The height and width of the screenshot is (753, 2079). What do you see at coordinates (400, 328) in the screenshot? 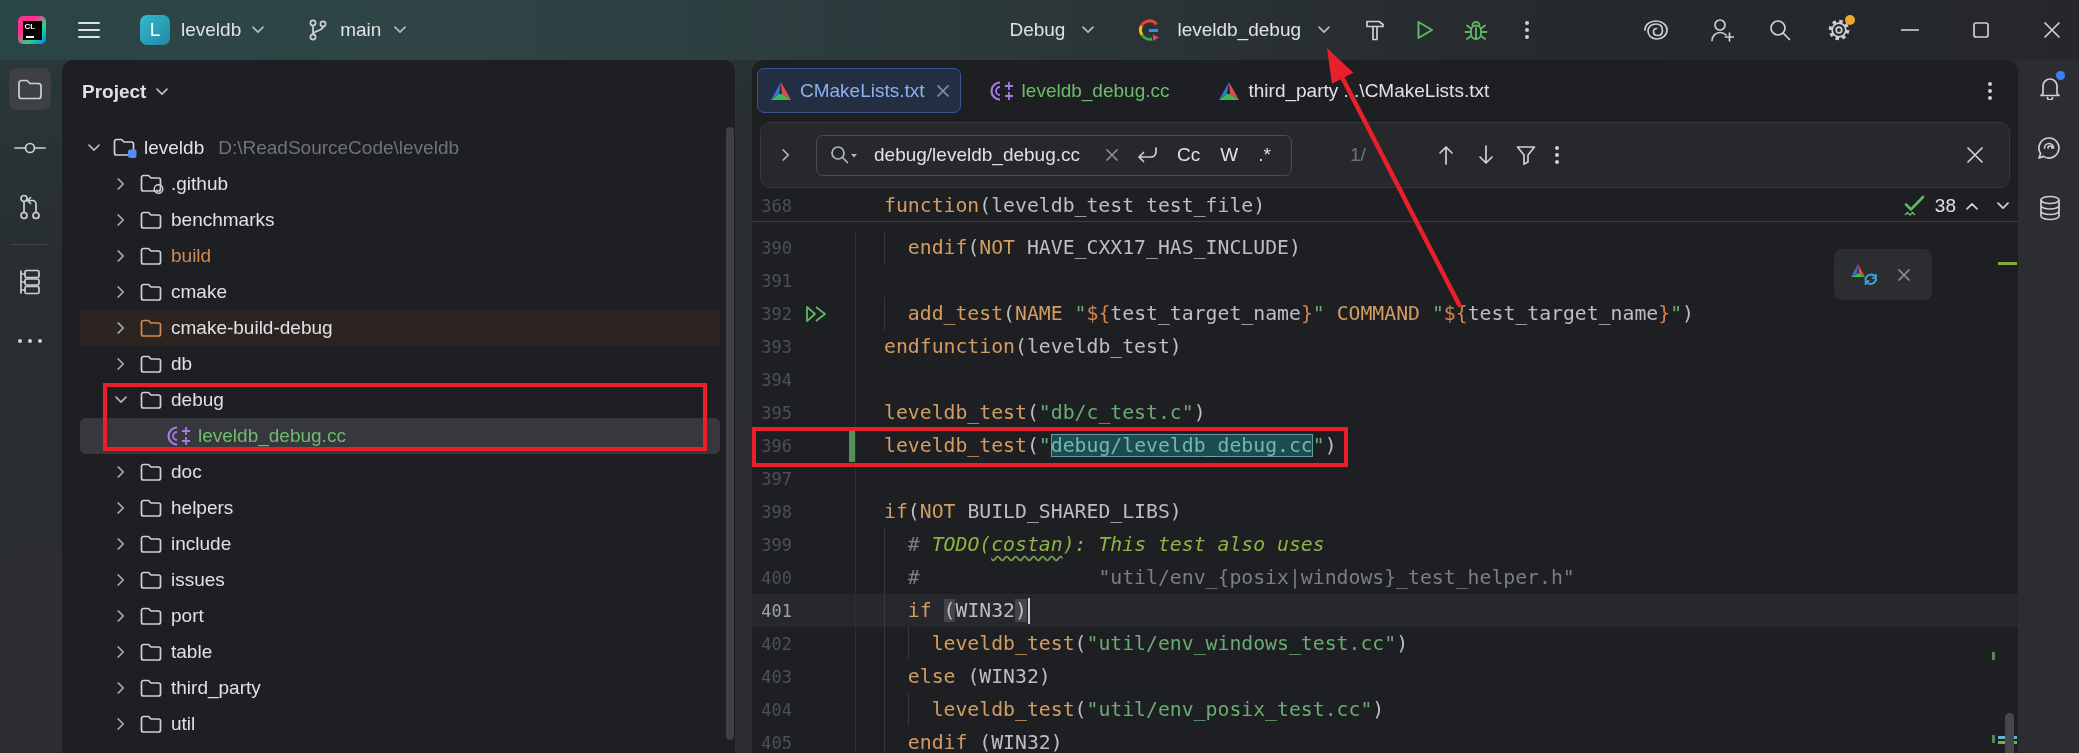
I see `tree-item: cmake-build-debug` at bounding box center [400, 328].